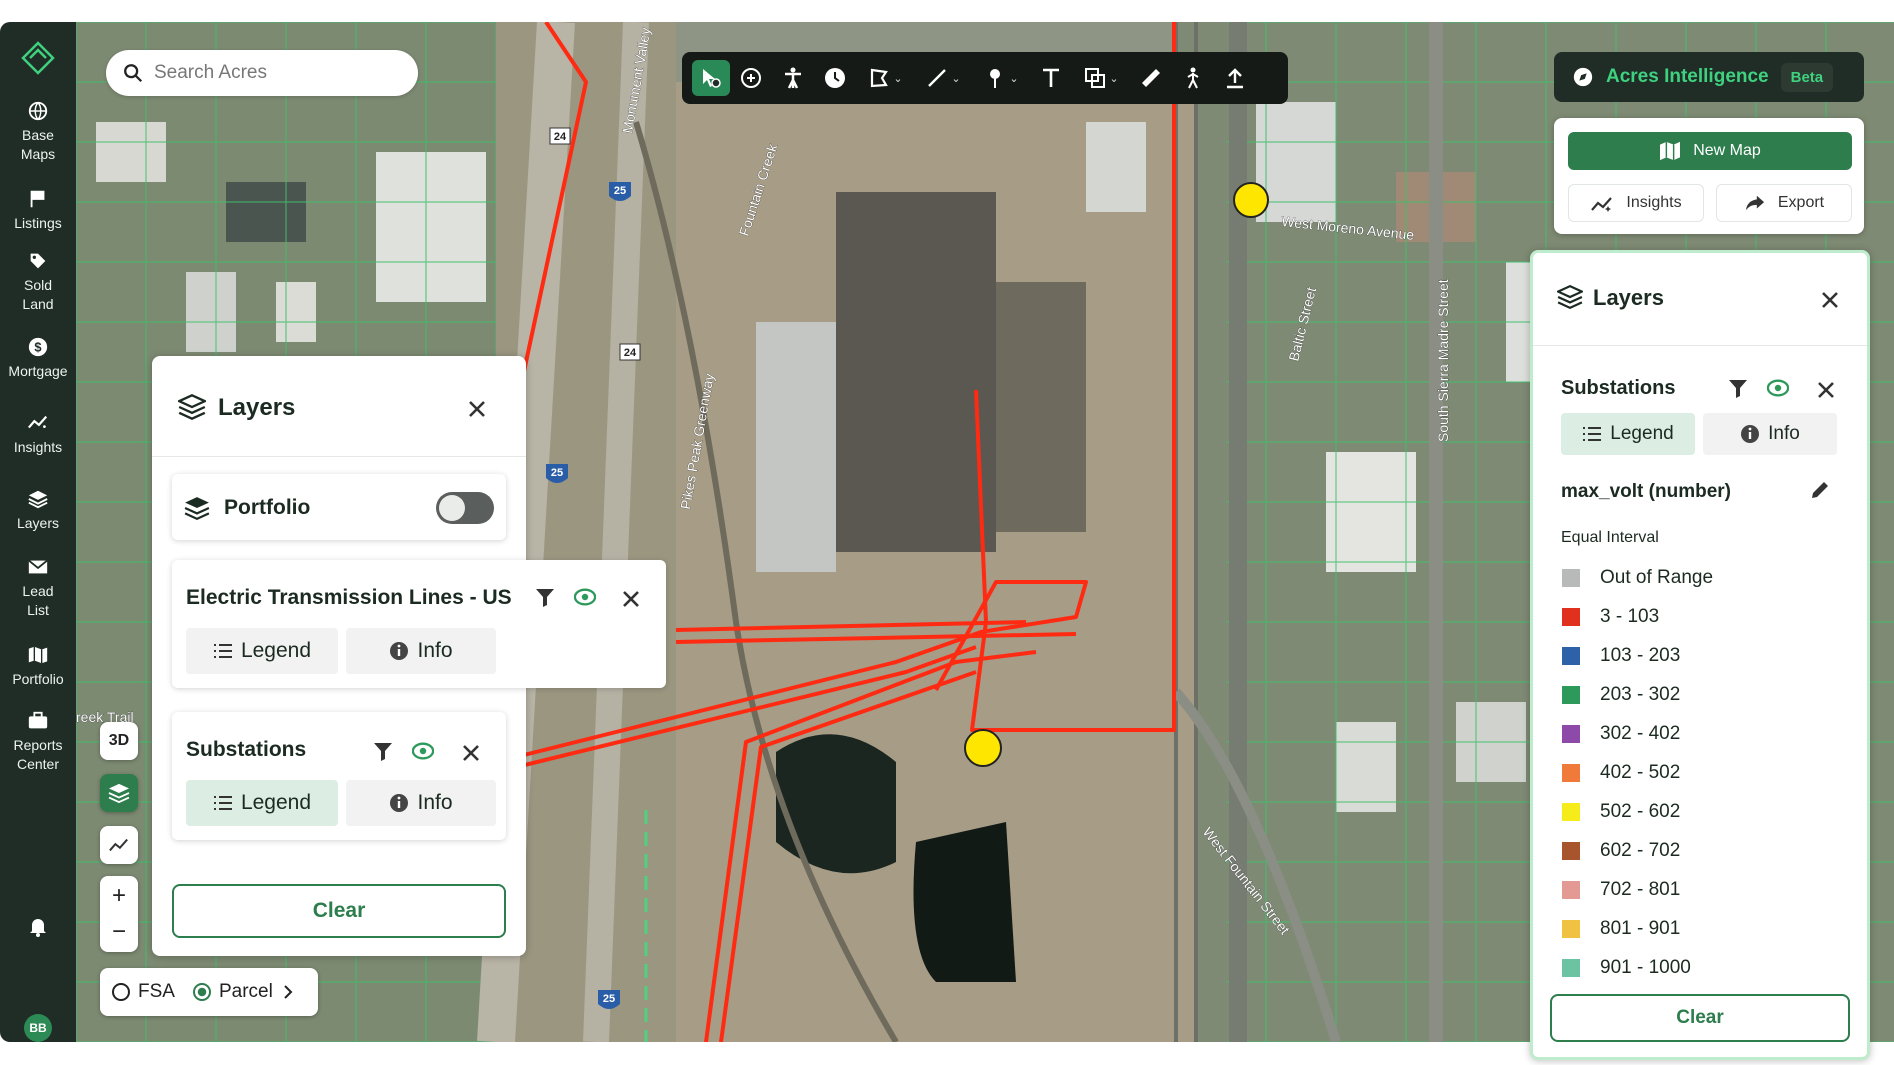 The height and width of the screenshot is (1065, 1894). I want to click on sidebar-item-portfolio: Portfolio, so click(38, 666).